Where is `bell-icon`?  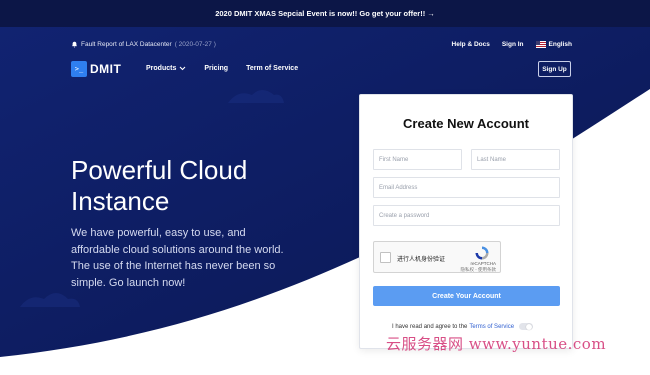
bell-icon is located at coordinates (74, 44).